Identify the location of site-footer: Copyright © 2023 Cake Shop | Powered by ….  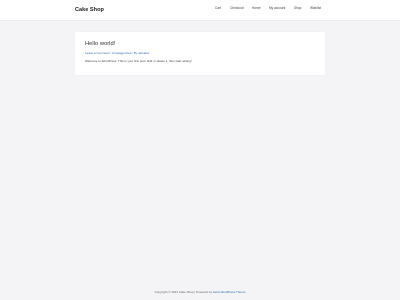
(200, 292).